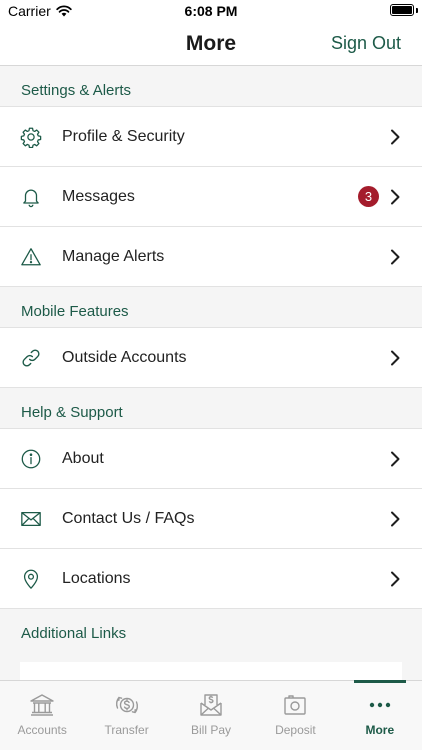 This screenshot has height=750, width=422. I want to click on gear-icon, so click(31, 137).